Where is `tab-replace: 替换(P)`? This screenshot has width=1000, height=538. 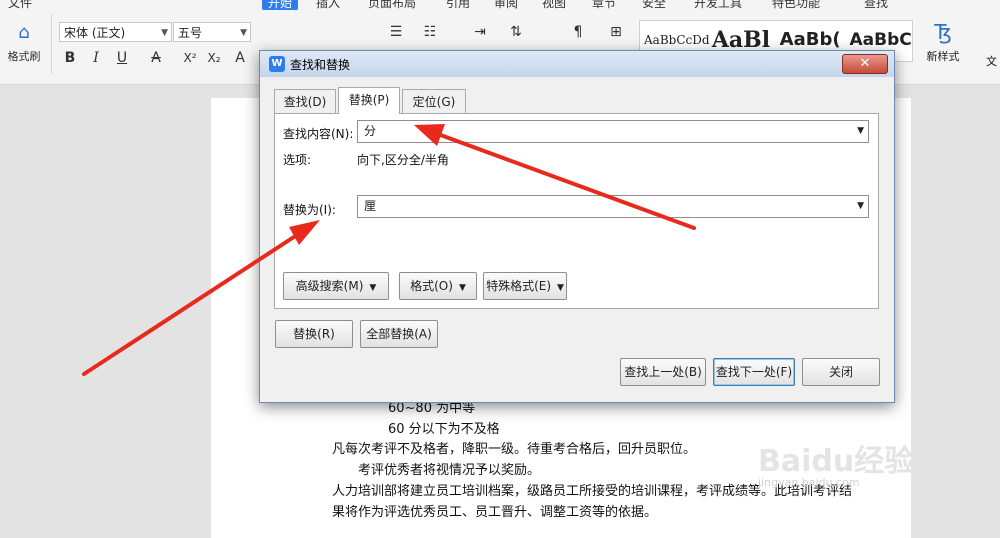
tab-replace: 替换(P) is located at coordinates (369, 100).